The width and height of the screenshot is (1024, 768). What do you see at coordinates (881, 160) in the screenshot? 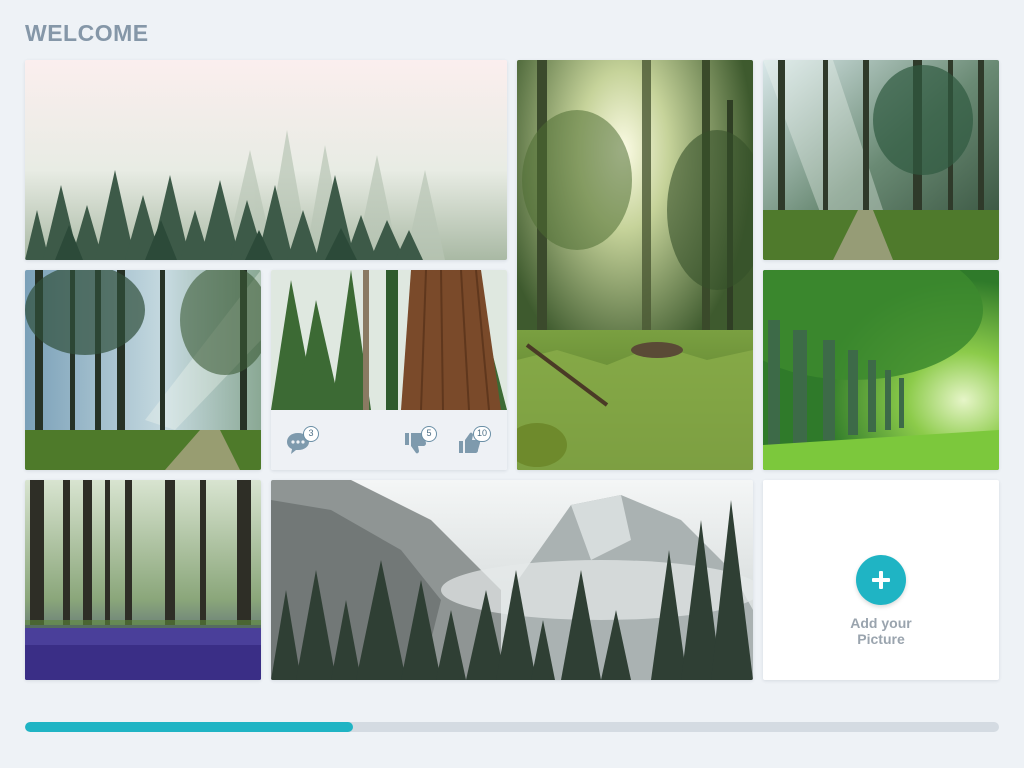
I see `gallery-photo-forest-path-sunrays` at bounding box center [881, 160].